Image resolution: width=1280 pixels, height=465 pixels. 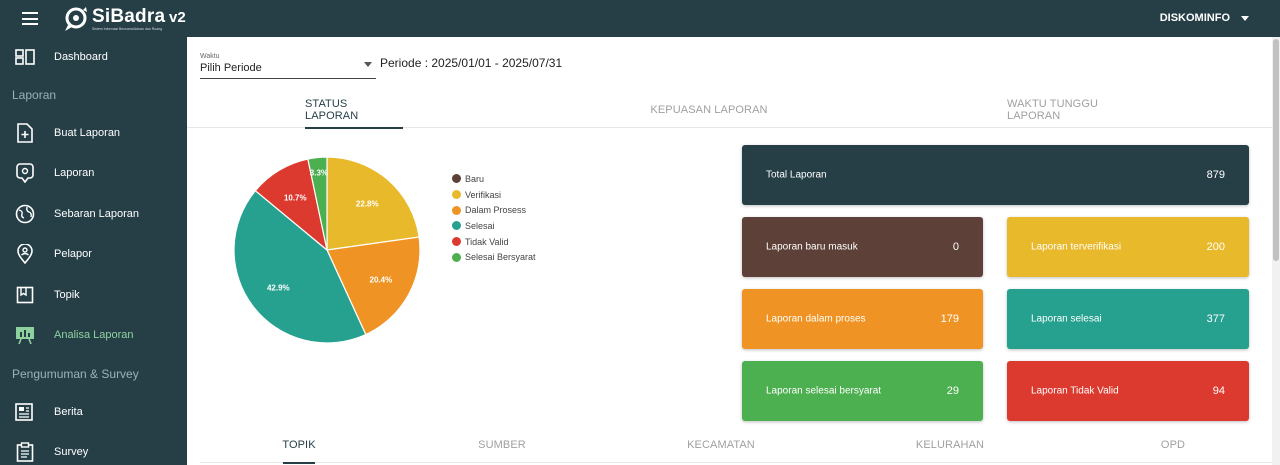 I want to click on card-laporan-baru: Laporan baru masuk 0, so click(x=862, y=247).